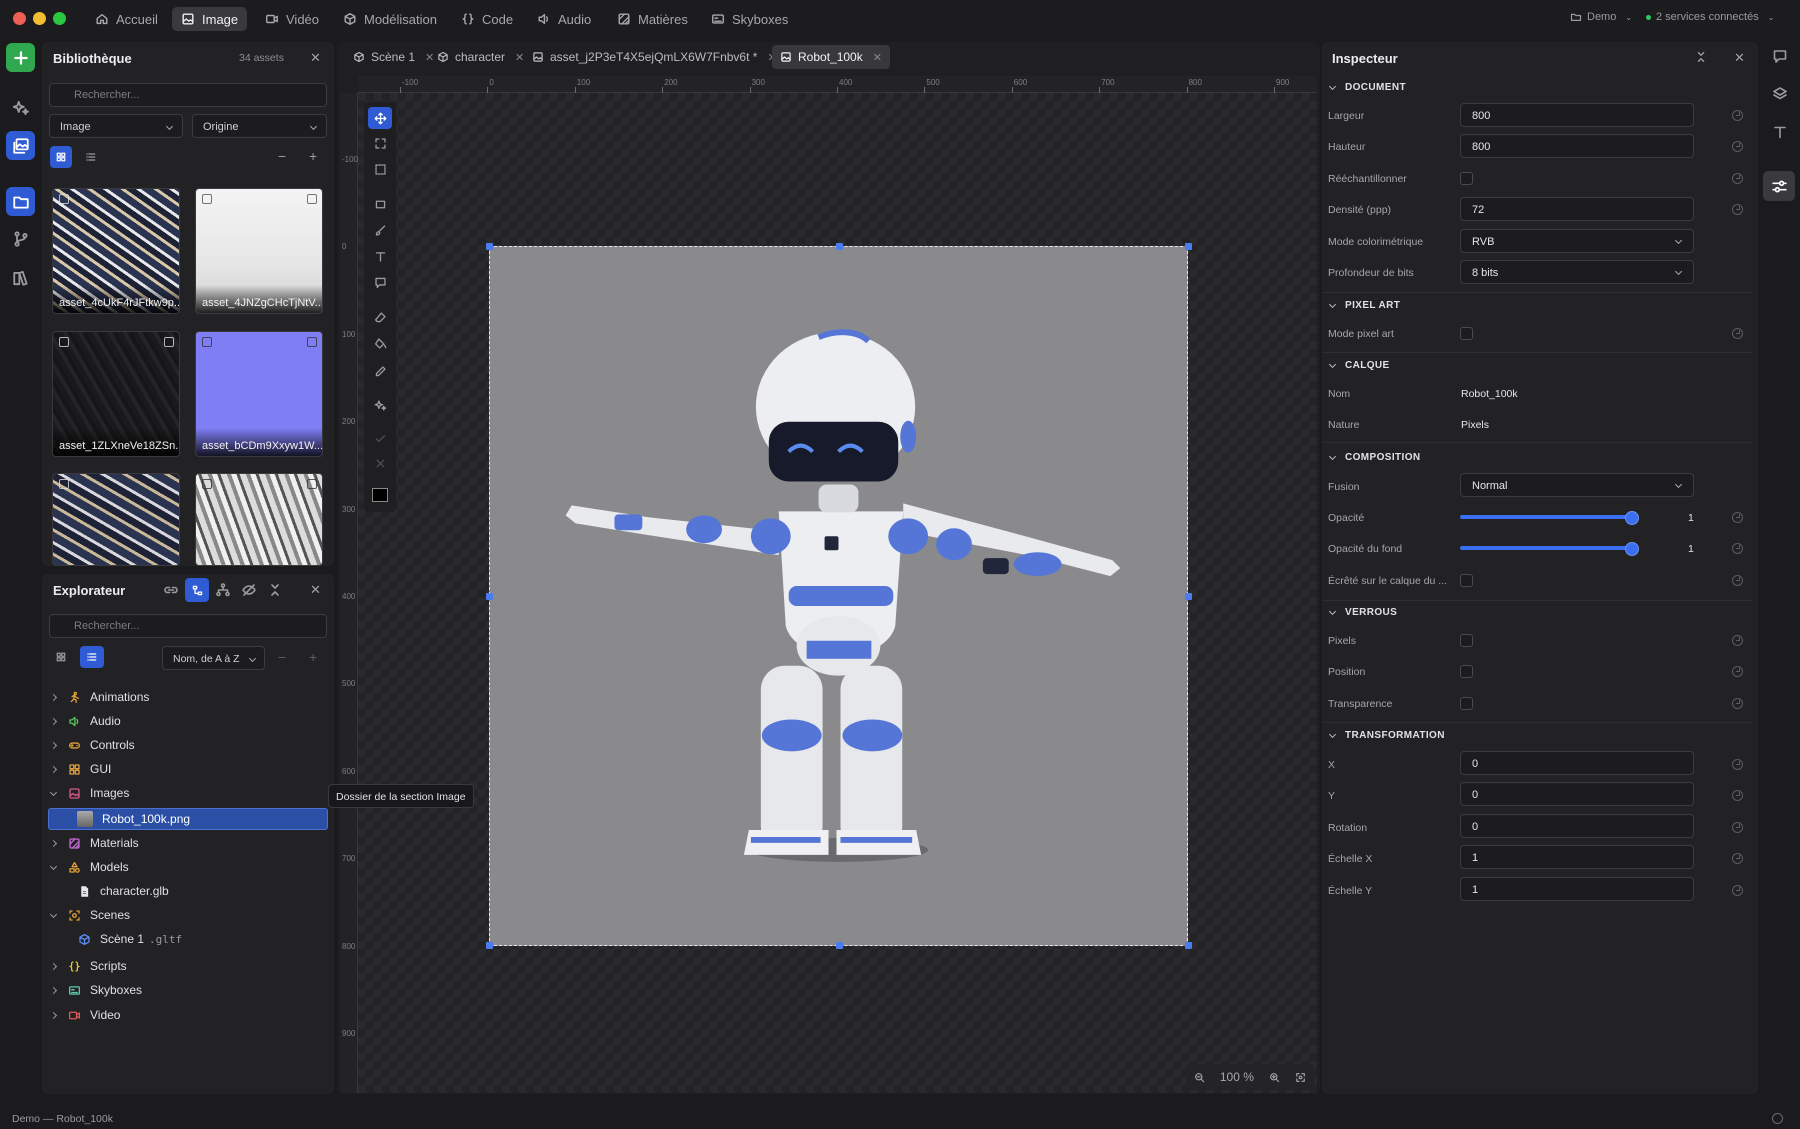 This screenshot has width=1800, height=1129. What do you see at coordinates (116, 126) in the screenshot?
I see `type-filter-select: Image` at bounding box center [116, 126].